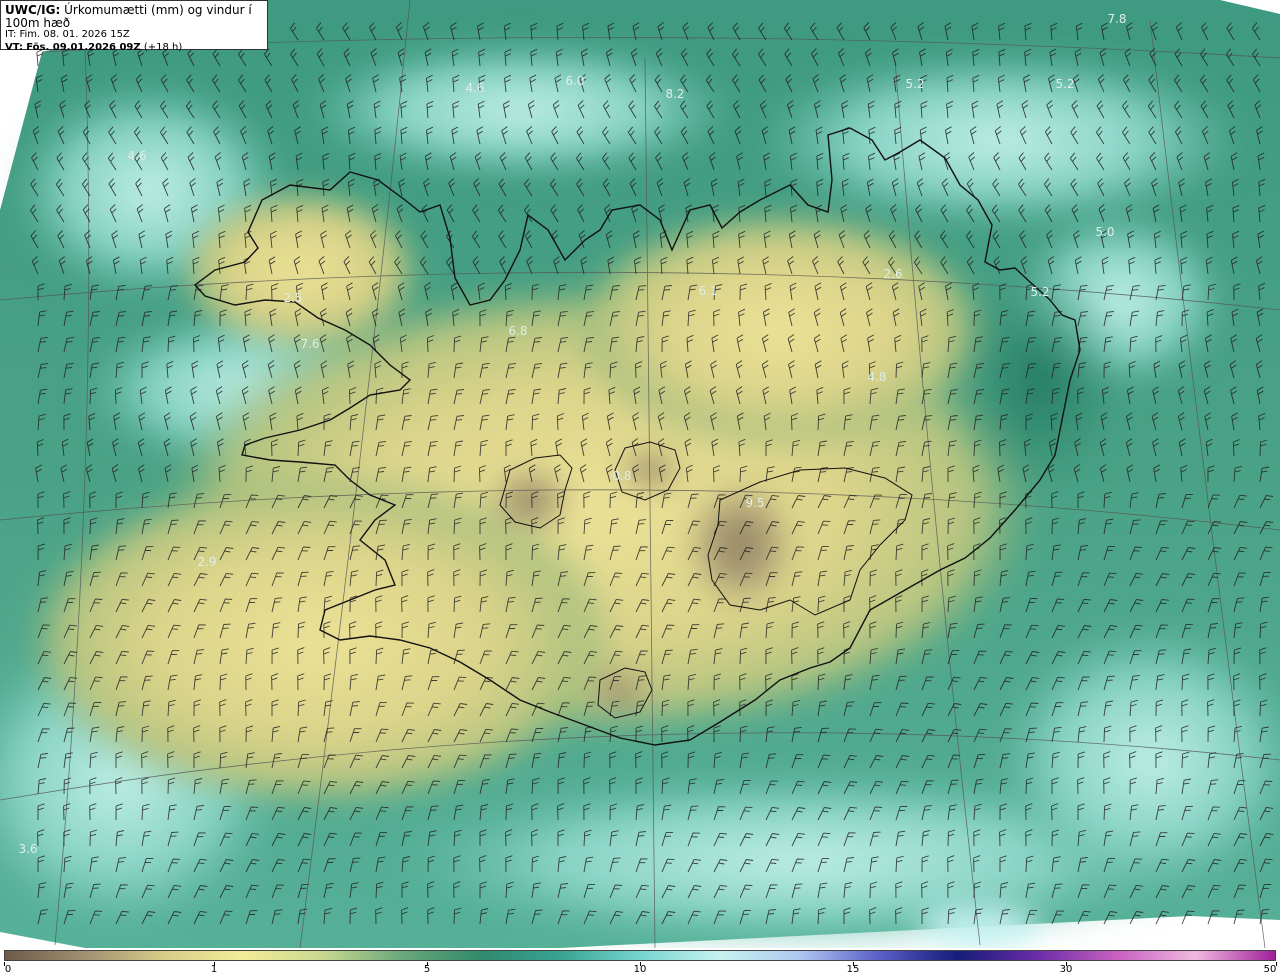 This screenshot has height=978, width=1280. I want to click on map-value-label: 6.1, so click(707, 291).